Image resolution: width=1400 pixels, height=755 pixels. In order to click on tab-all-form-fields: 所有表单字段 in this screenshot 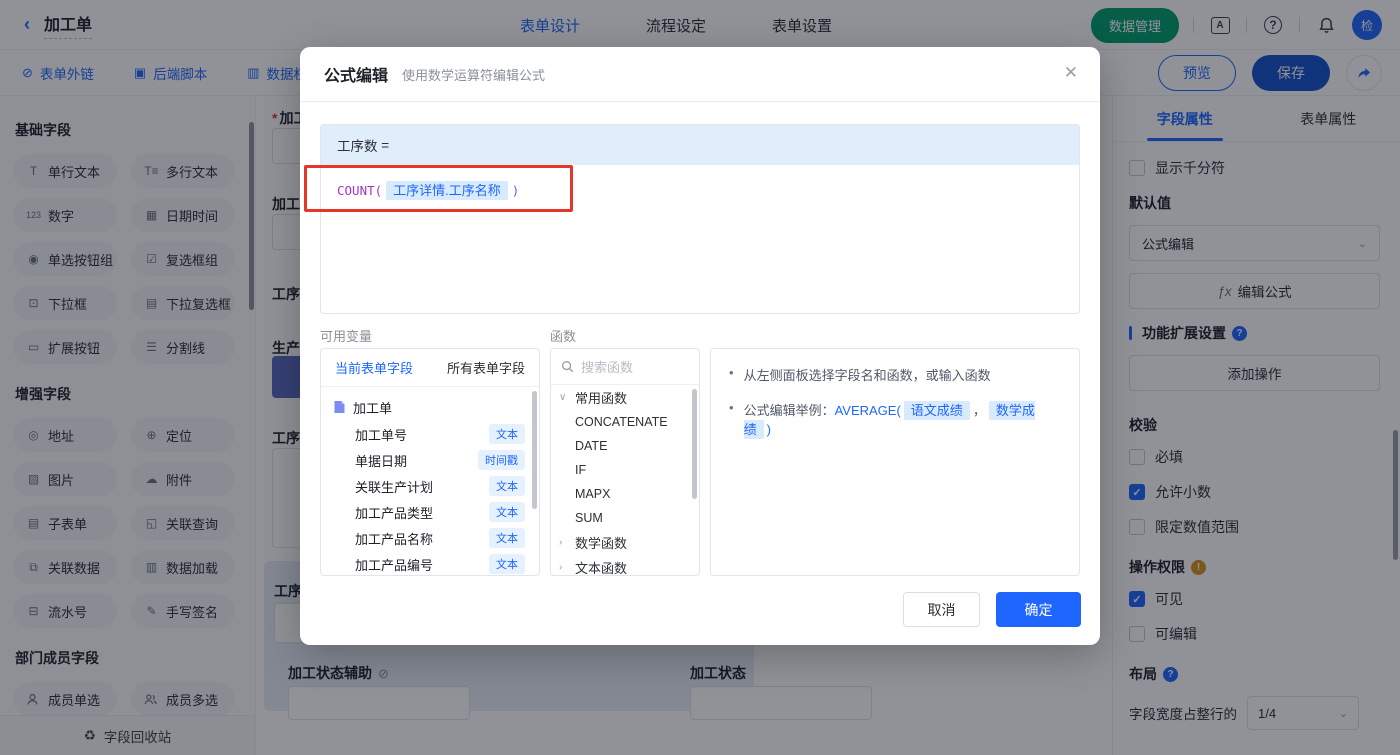, I will do `click(486, 367)`.